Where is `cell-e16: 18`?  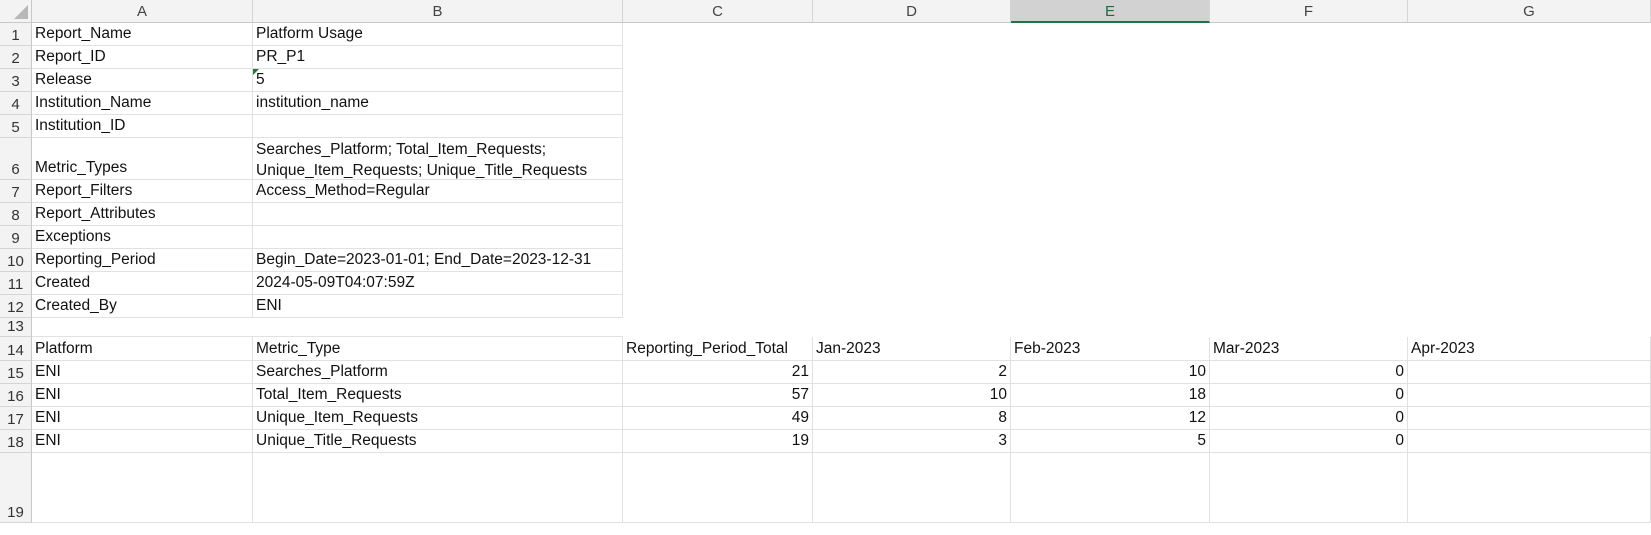
cell-e16: 18 is located at coordinates (1110, 395).